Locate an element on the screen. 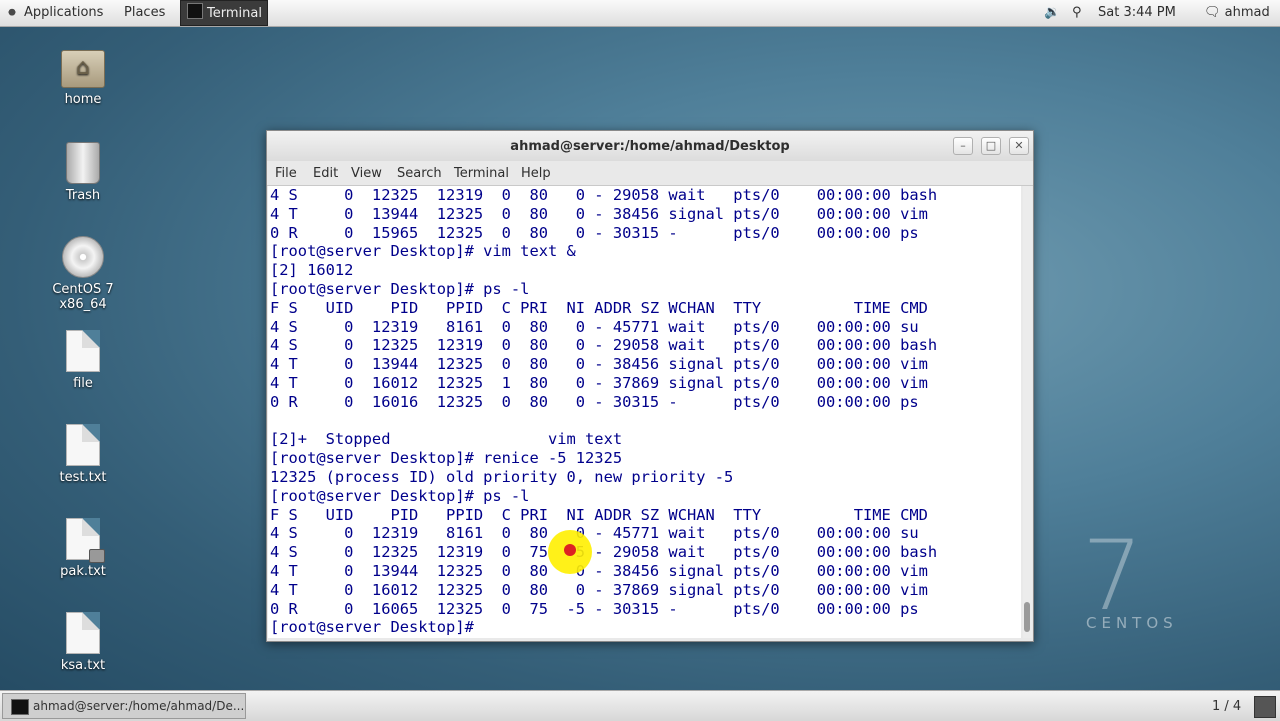 The width and height of the screenshot is (1280, 721). desktop-icon-ksa-txt: ksa.txt is located at coordinates (83, 642).